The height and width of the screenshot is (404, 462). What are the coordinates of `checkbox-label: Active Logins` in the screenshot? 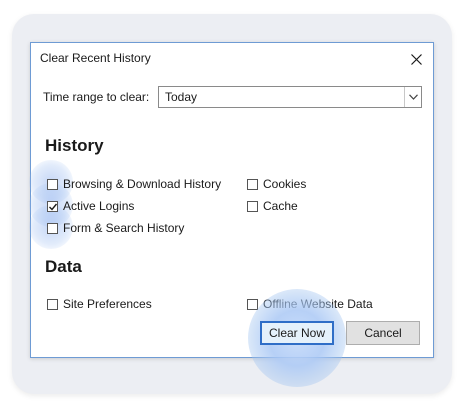 It's located at (99, 206).